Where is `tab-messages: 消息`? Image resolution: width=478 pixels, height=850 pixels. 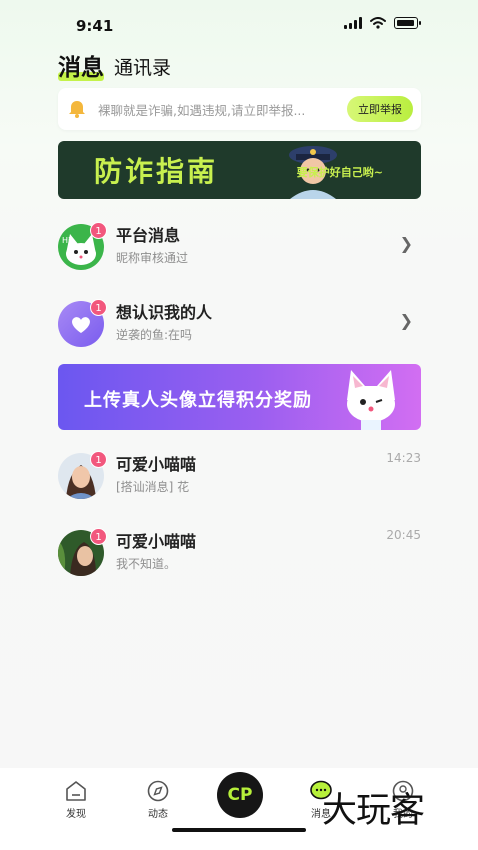
tab-messages: 消息 is located at coordinates (81, 65).